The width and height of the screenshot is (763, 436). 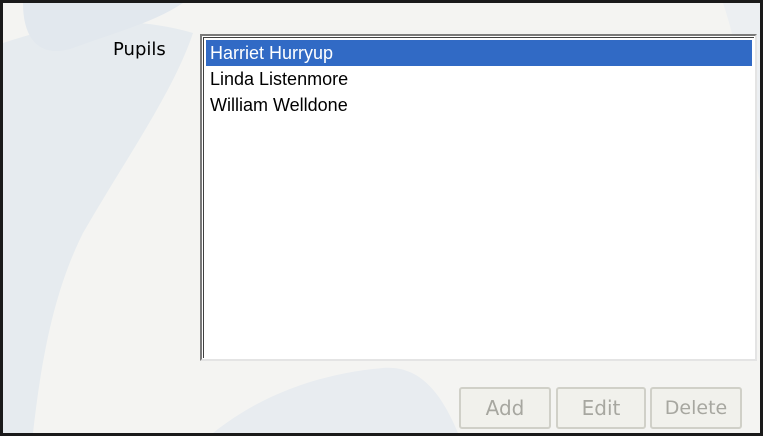 What do you see at coordinates (479, 53) in the screenshot?
I see `list-item: Harriet Hurryup` at bounding box center [479, 53].